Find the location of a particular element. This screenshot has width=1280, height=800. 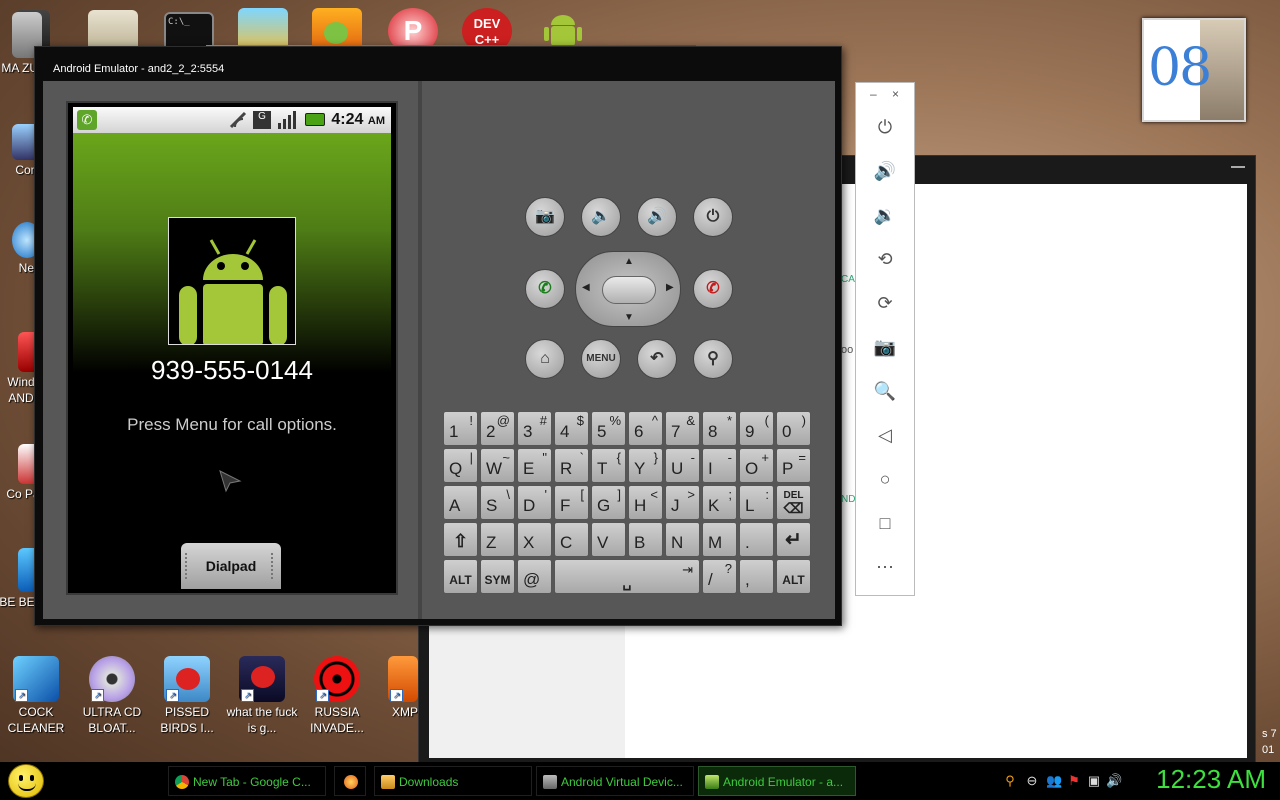

key-a: A is located at coordinates (460, 502).